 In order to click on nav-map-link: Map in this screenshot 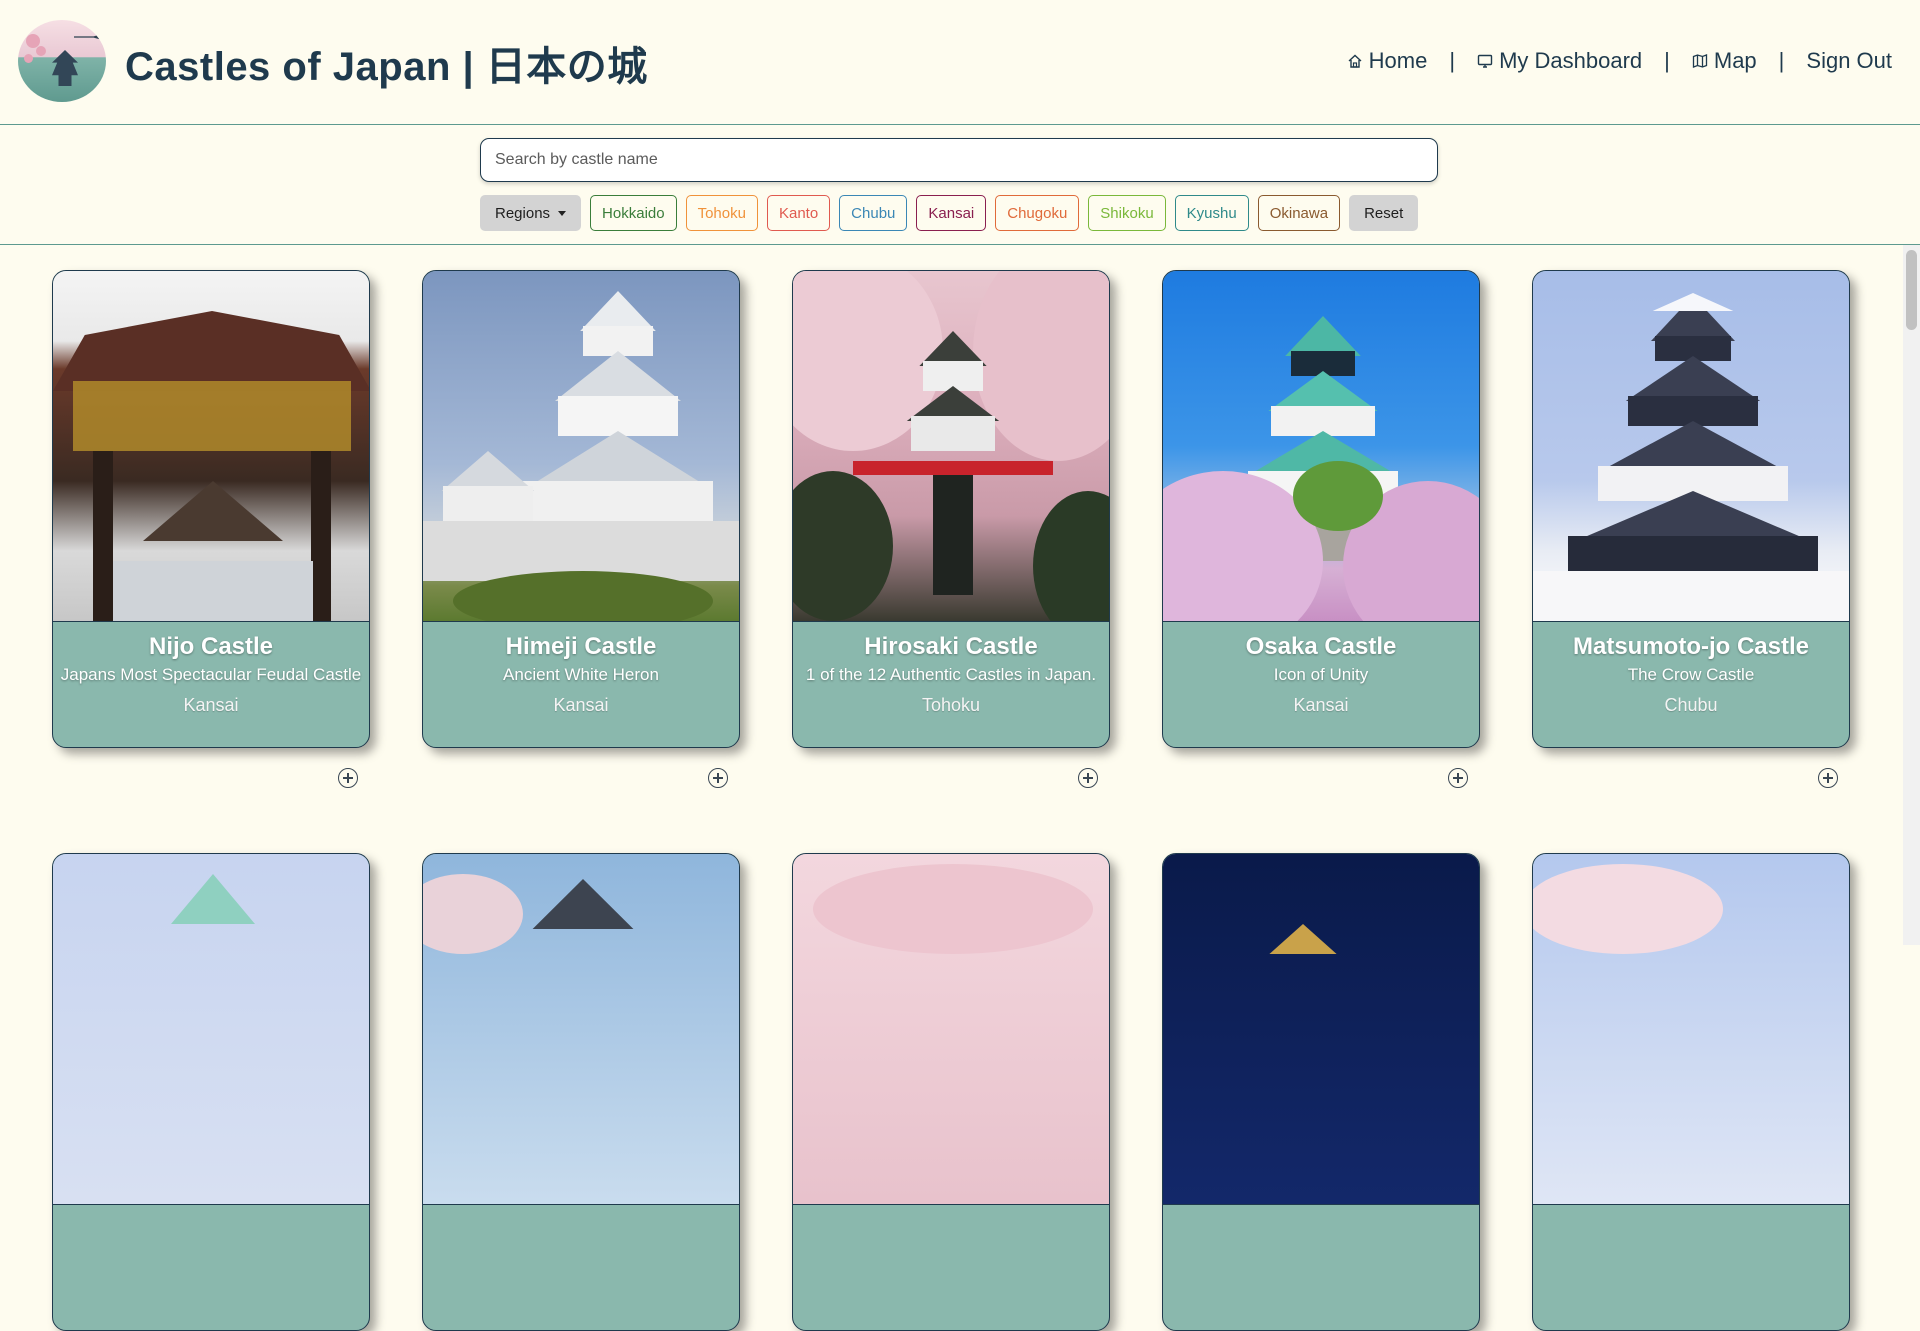, I will do `click(1724, 61)`.